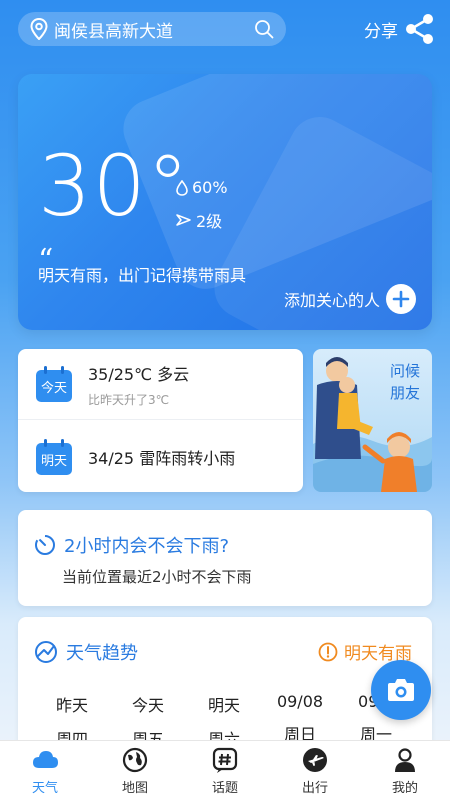 This screenshot has height=800, width=450. What do you see at coordinates (39, 29) in the screenshot?
I see `location-pin-icon` at bounding box center [39, 29].